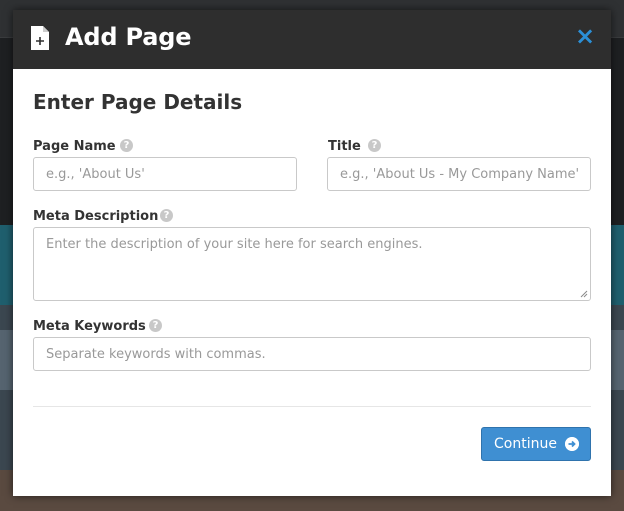  I want to click on title-help-icon: ?, so click(374, 145).